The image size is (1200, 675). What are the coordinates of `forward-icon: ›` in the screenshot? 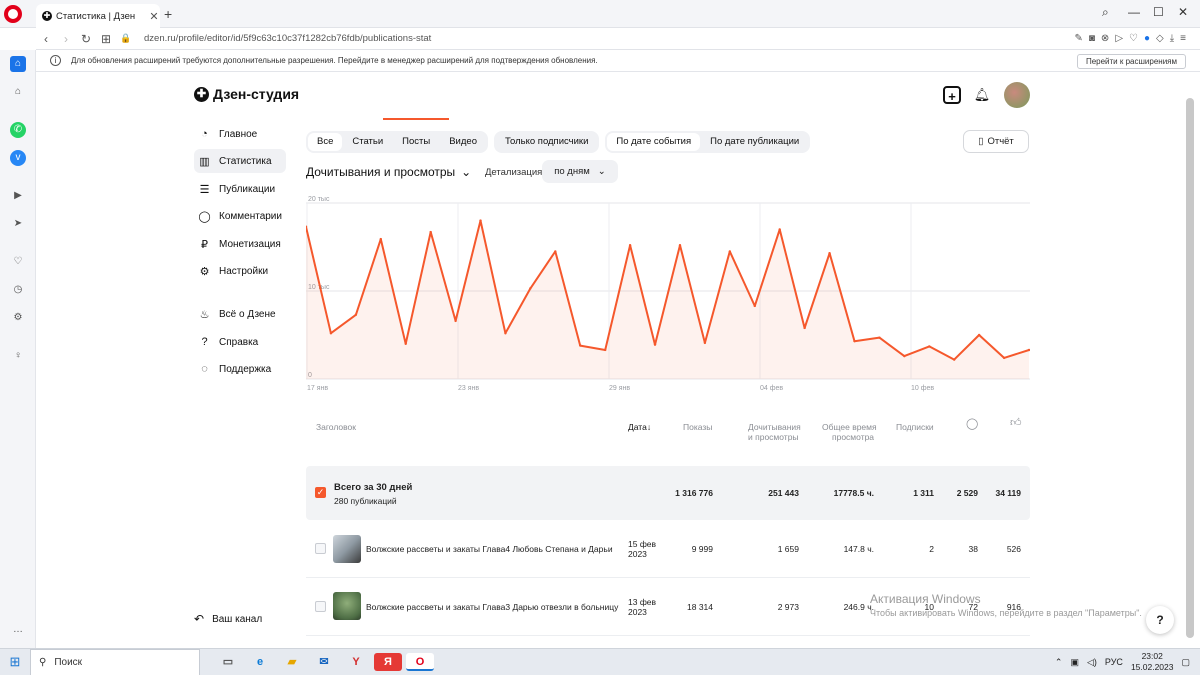 It's located at (66, 39).